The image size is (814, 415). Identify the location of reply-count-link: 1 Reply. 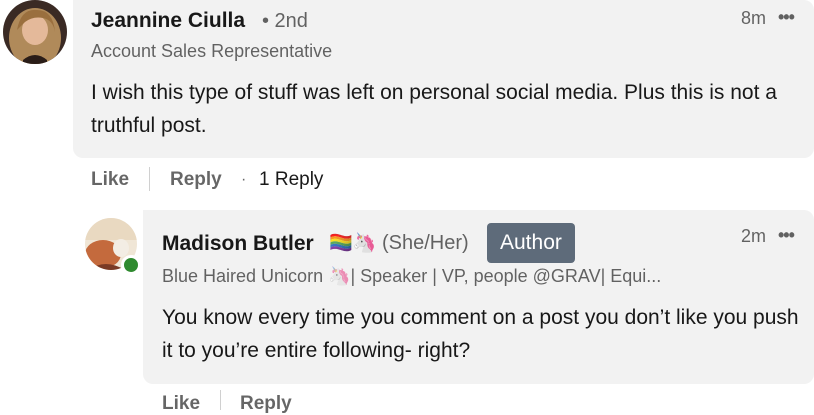
(291, 180).